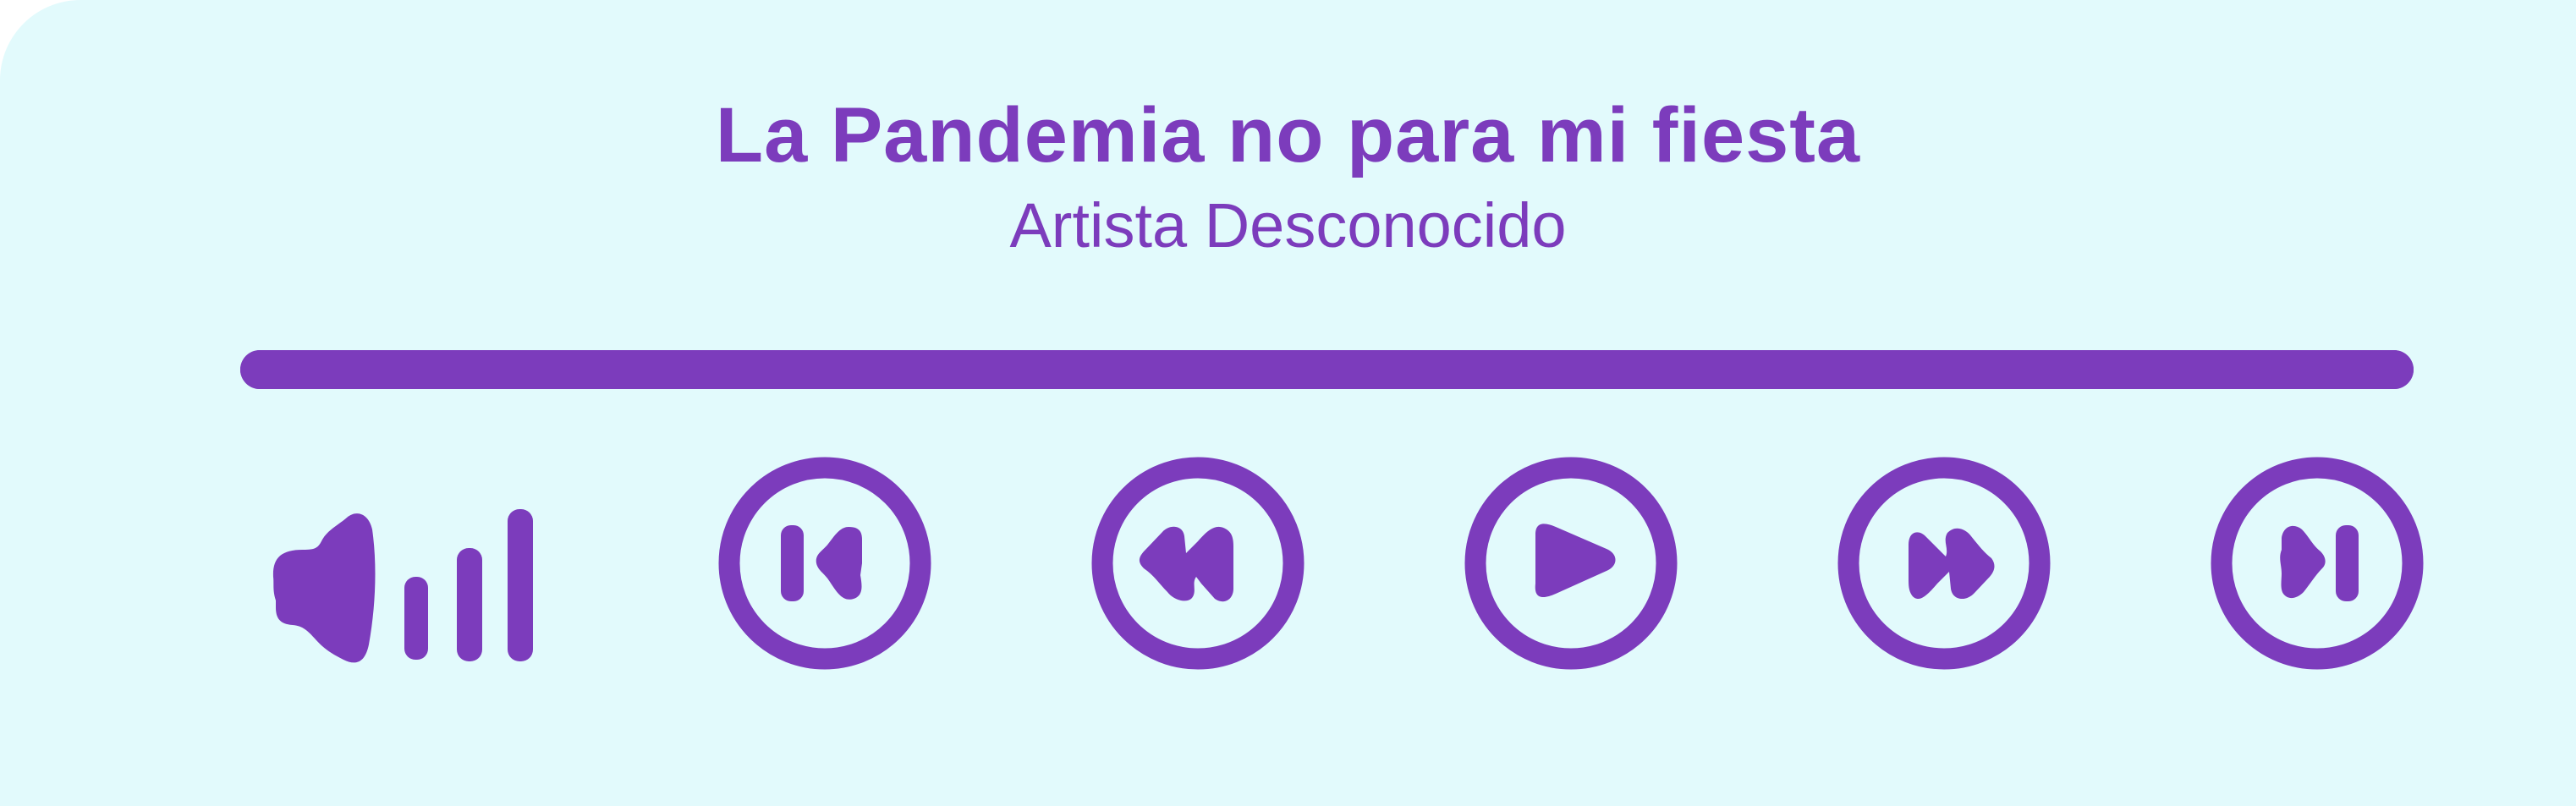  Describe the element at coordinates (1186, 564) in the screenshot. I see `rewind-icon` at that location.